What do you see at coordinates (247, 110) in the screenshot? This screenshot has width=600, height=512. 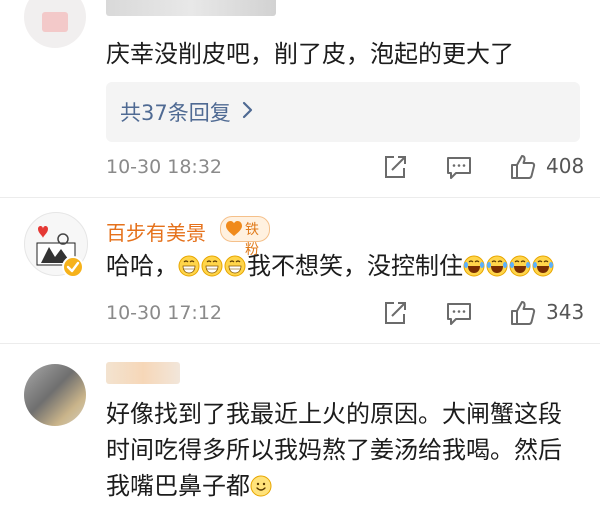 I see `chevron-right-icon` at bounding box center [247, 110].